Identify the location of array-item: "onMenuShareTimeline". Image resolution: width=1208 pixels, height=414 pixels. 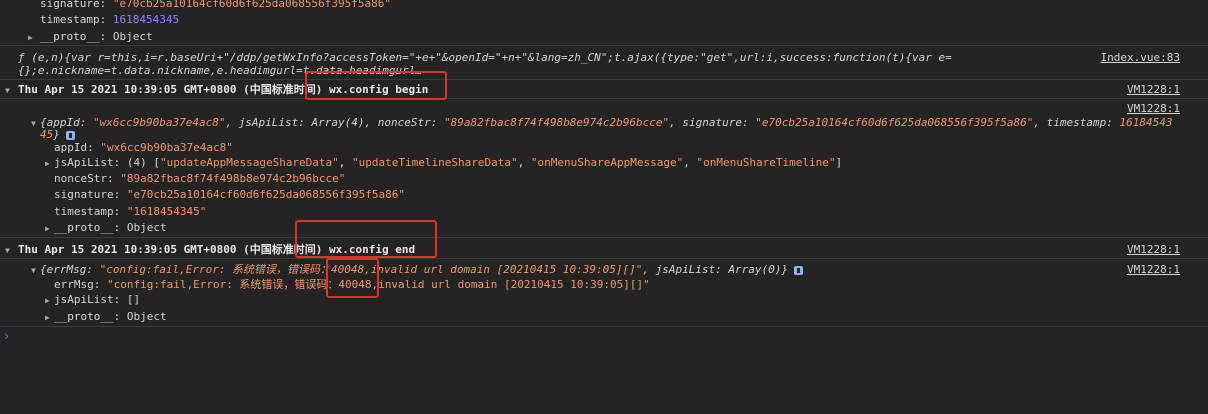
(766, 162).